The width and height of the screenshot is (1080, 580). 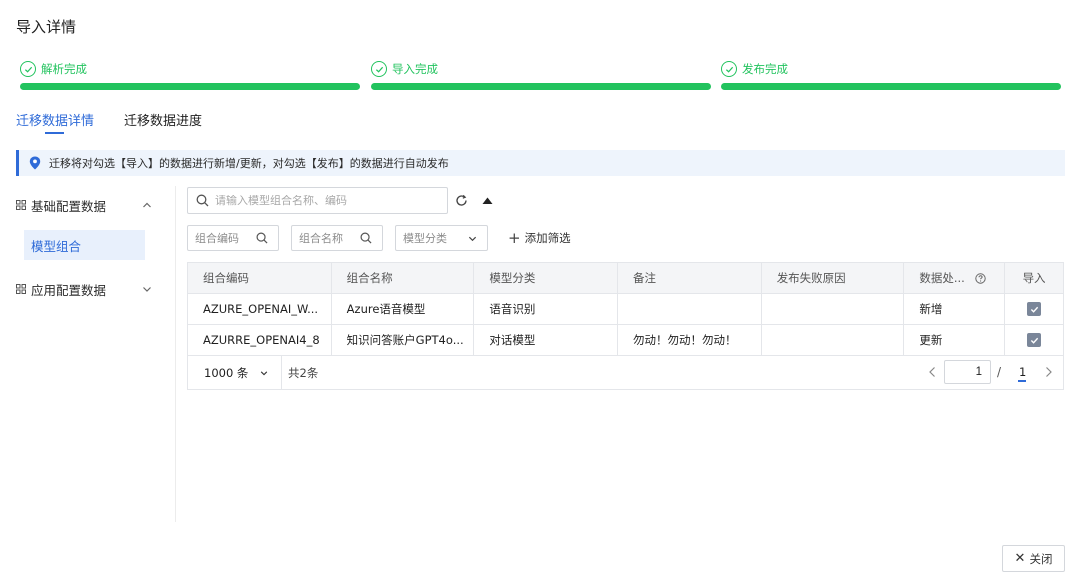 What do you see at coordinates (932, 372) in the screenshot?
I see `chevron-left-icon` at bounding box center [932, 372].